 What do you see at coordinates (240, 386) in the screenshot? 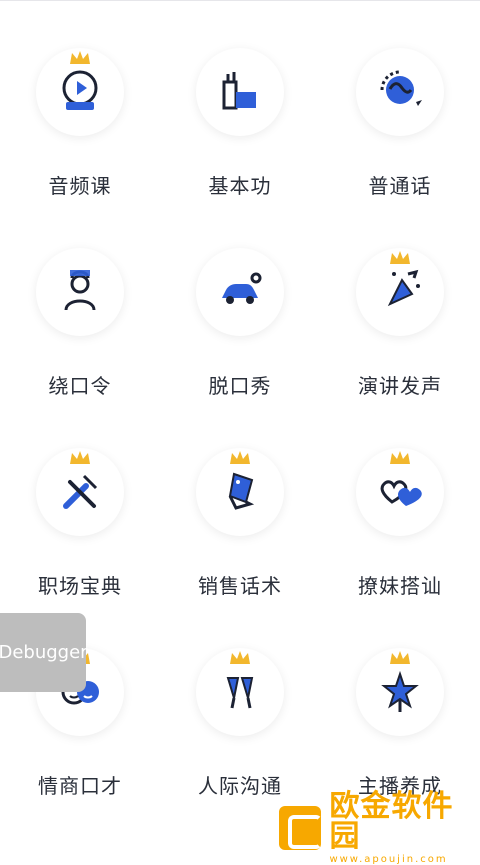
I see `course-label: 脱口秀` at bounding box center [240, 386].